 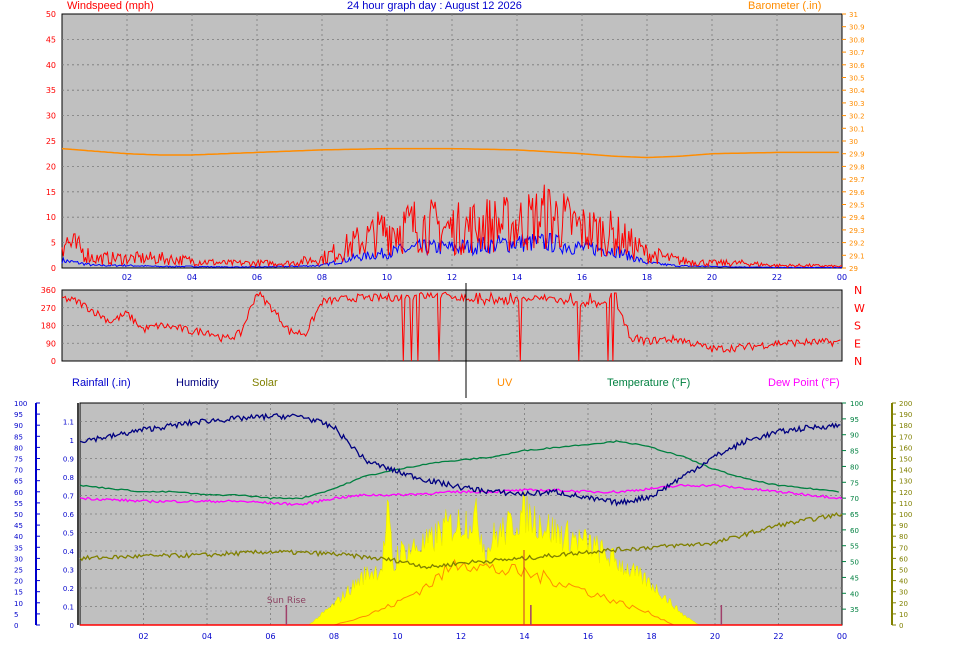 What do you see at coordinates (903, 604) in the screenshot?
I see `solar-tick-label: 20` at bounding box center [903, 604].